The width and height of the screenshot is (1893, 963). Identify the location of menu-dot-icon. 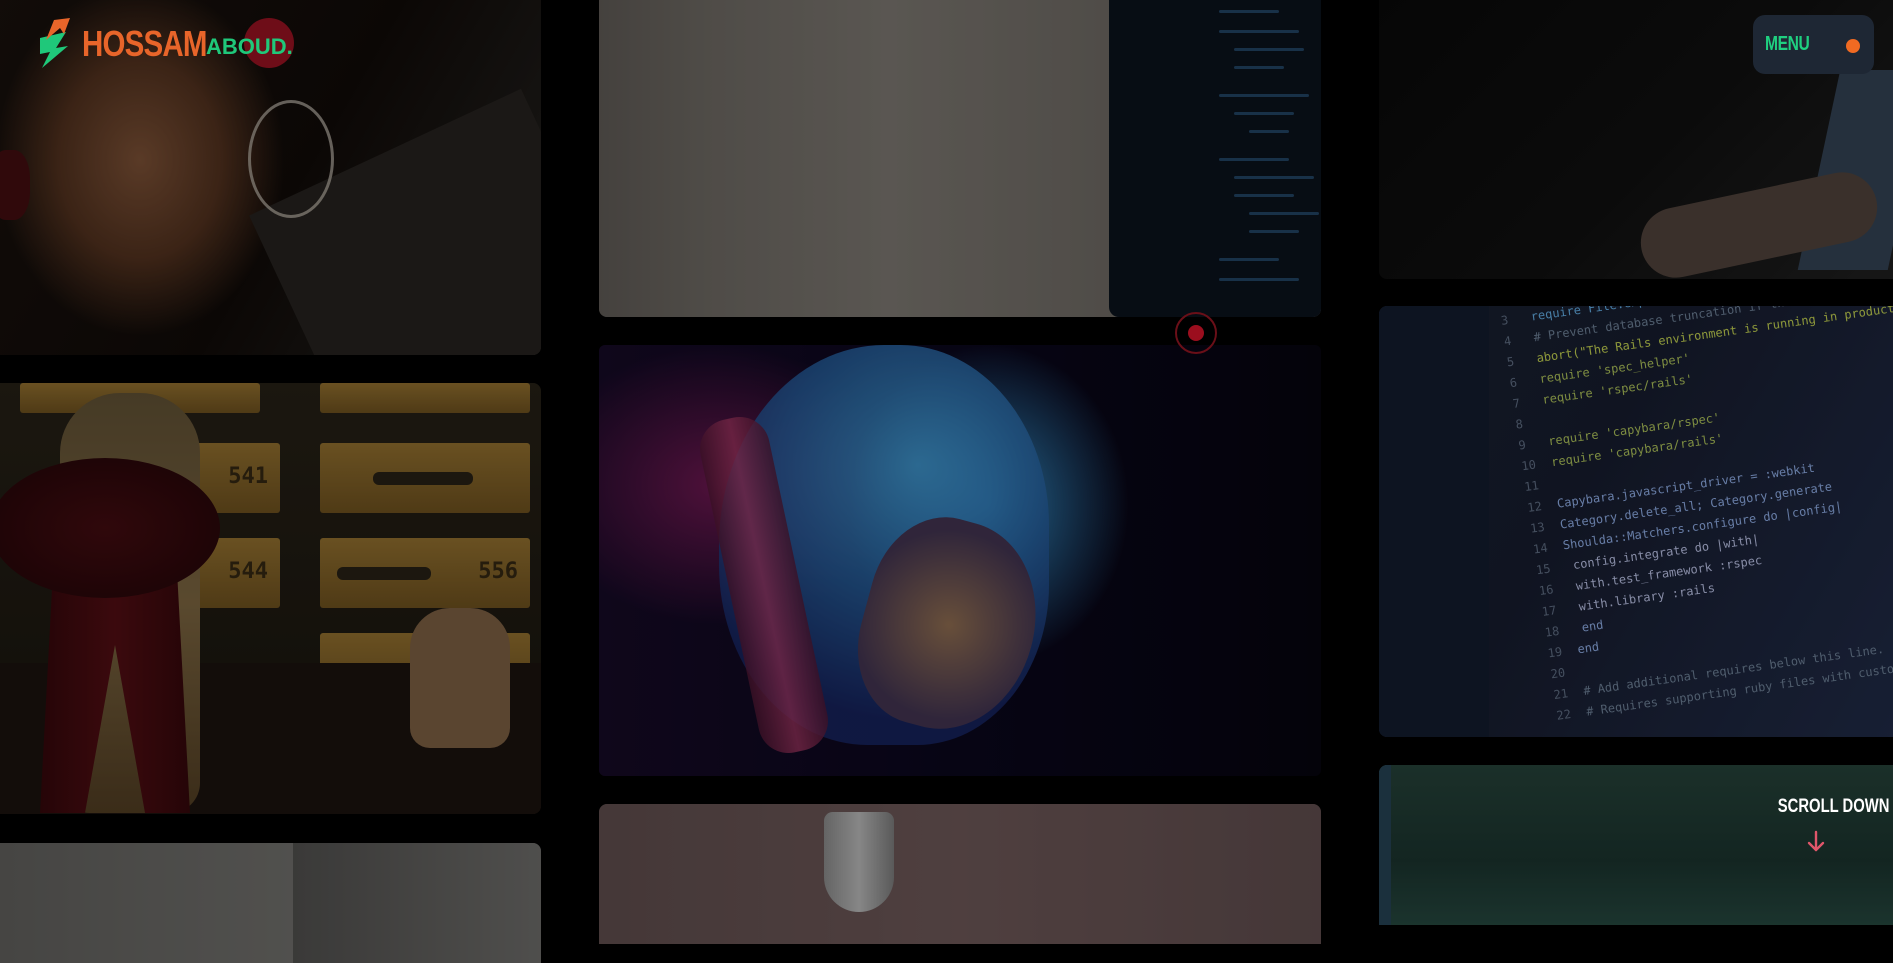
(1853, 46).